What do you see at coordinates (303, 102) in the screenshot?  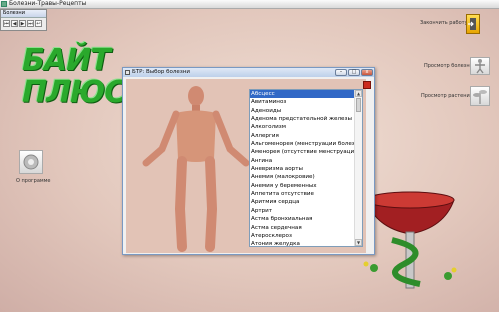 I see `disease-list-item: Авитаминоз` at bounding box center [303, 102].